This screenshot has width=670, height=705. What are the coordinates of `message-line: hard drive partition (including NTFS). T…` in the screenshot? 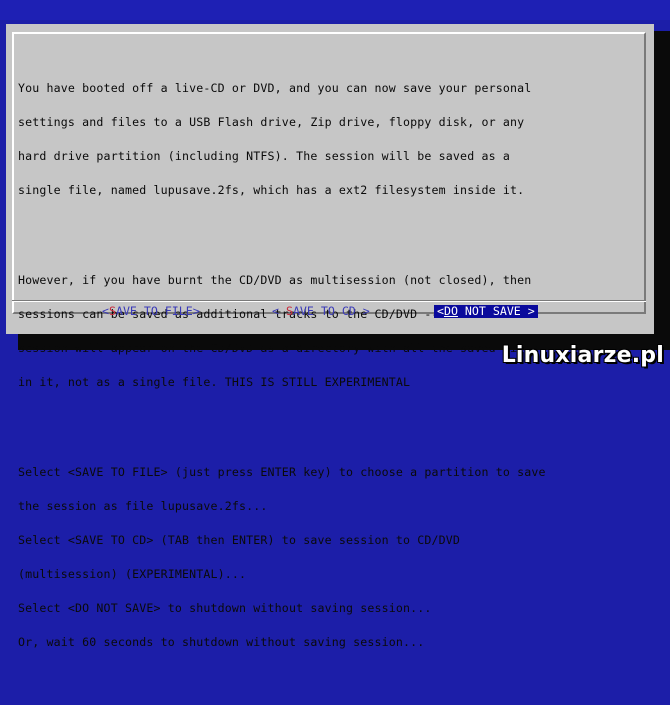 It's located at (264, 155).